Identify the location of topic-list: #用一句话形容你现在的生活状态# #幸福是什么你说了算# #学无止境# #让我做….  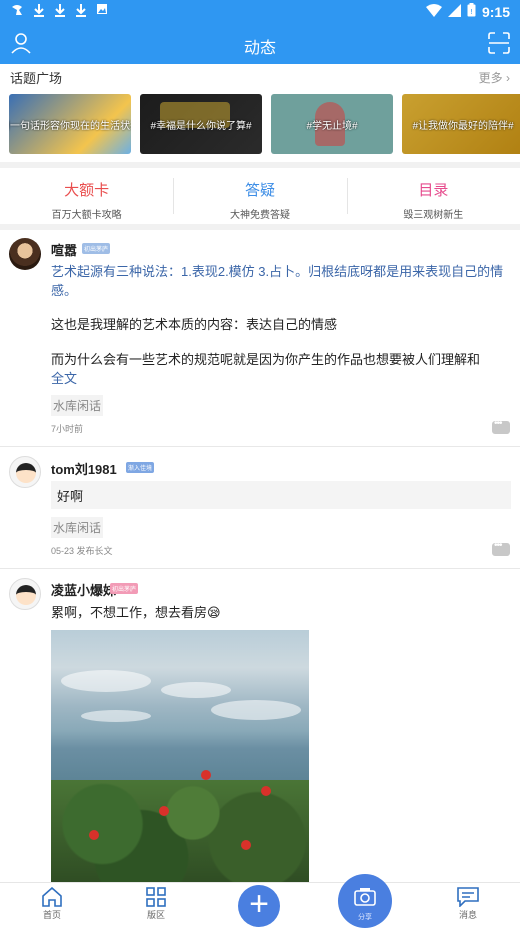
(264, 124).